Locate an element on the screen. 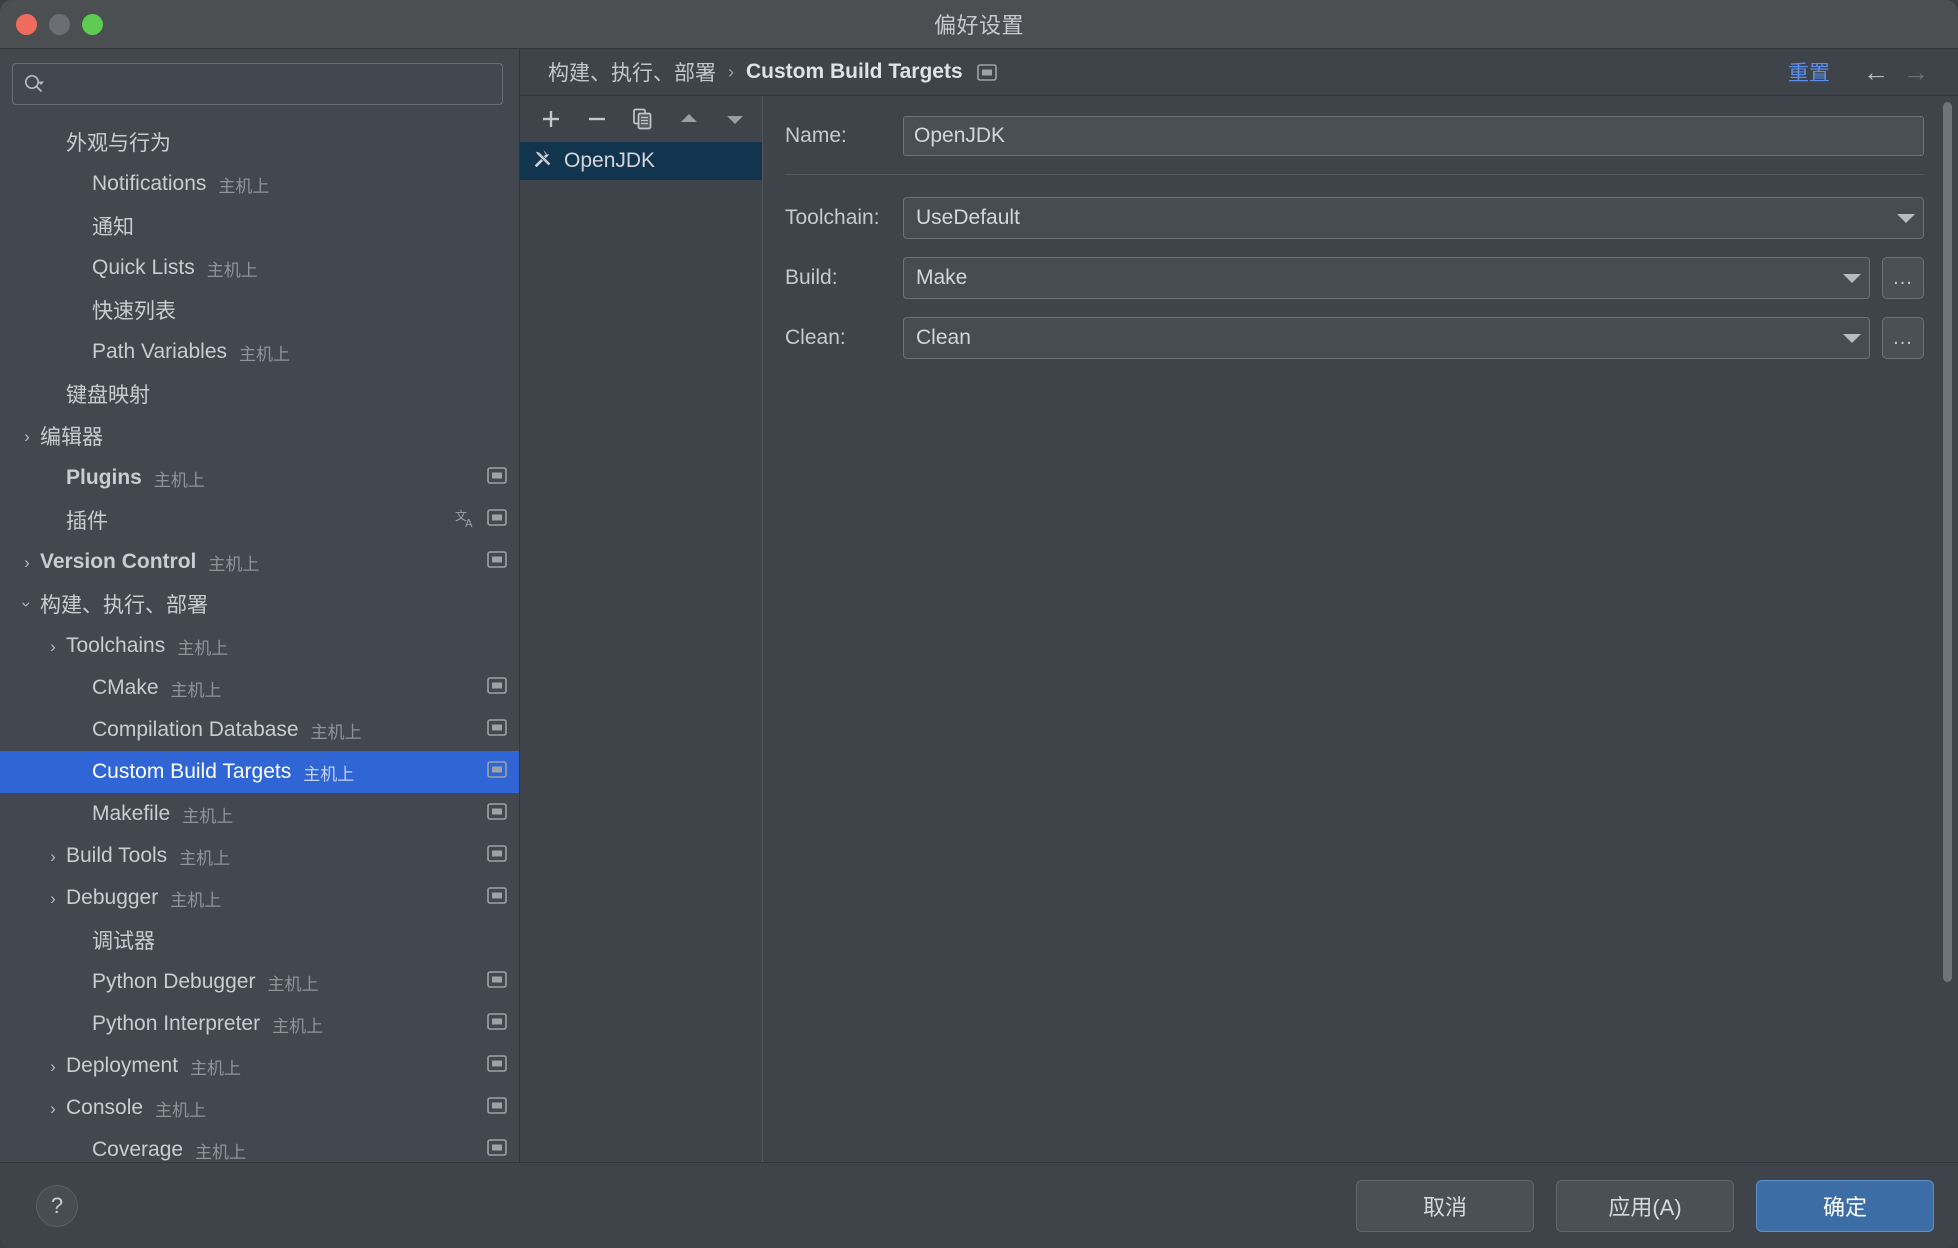  sidebar-item-5: ›Path Variables主机上 is located at coordinates (259, 352).